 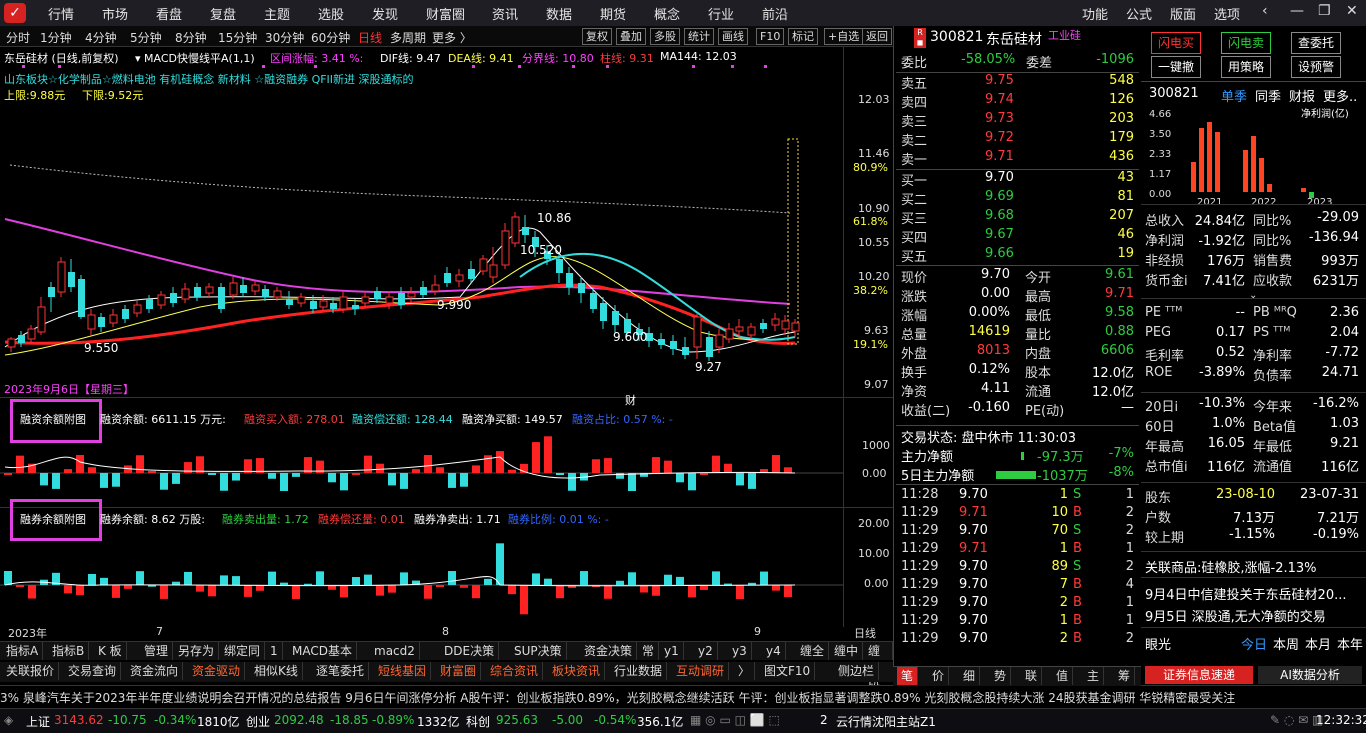 I want to click on period-more: 更多 〉, so click(x=452, y=37).